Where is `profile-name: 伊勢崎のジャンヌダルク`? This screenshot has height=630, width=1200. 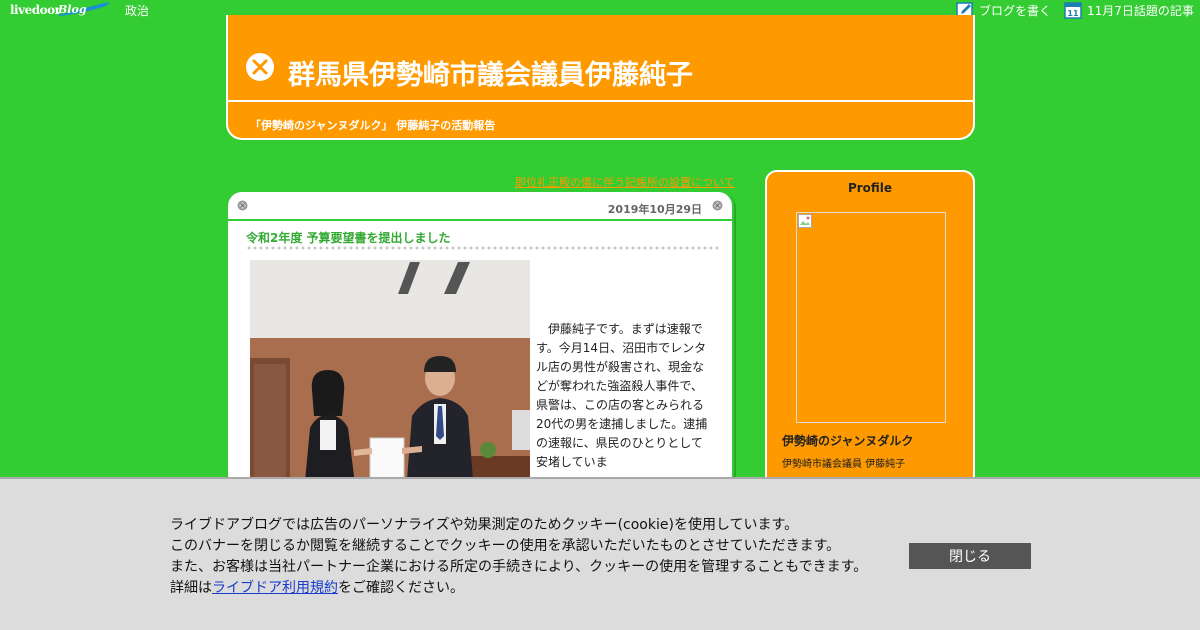 profile-name: 伊勢崎のジャンヌダルク is located at coordinates (847, 440).